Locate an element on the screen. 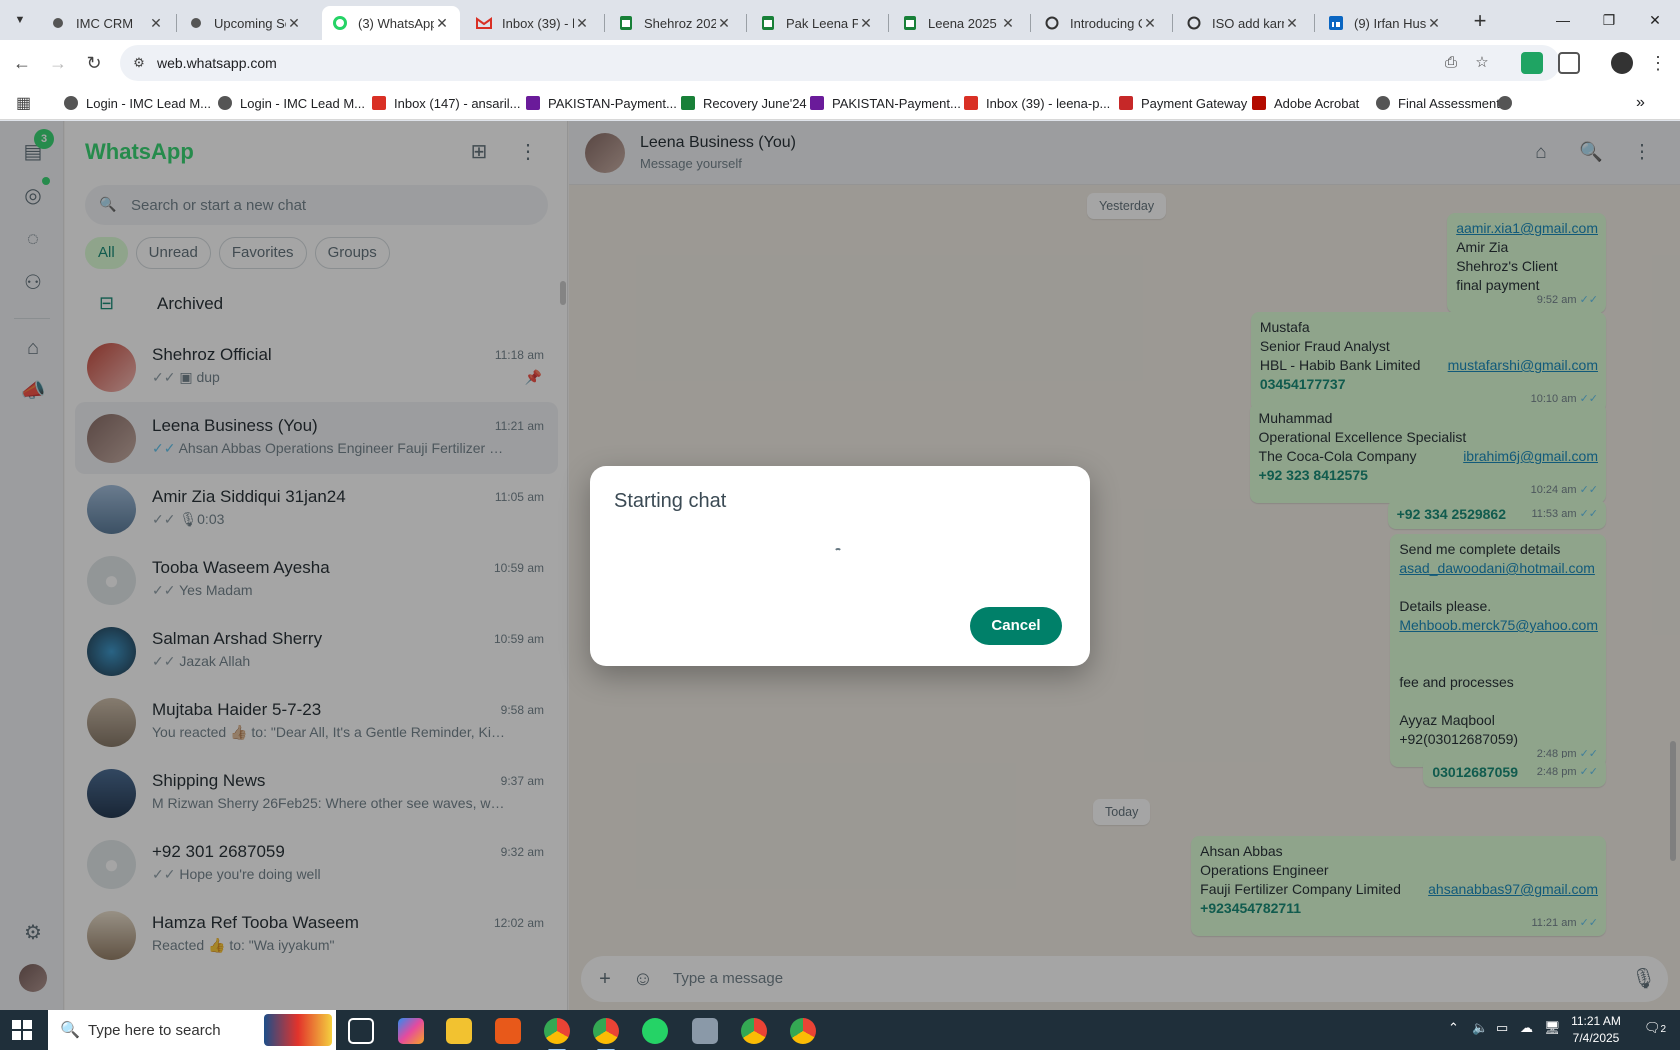 The image size is (1680, 1050). starting-chat-dialog: Starting chat Cancel is located at coordinates (840, 566).